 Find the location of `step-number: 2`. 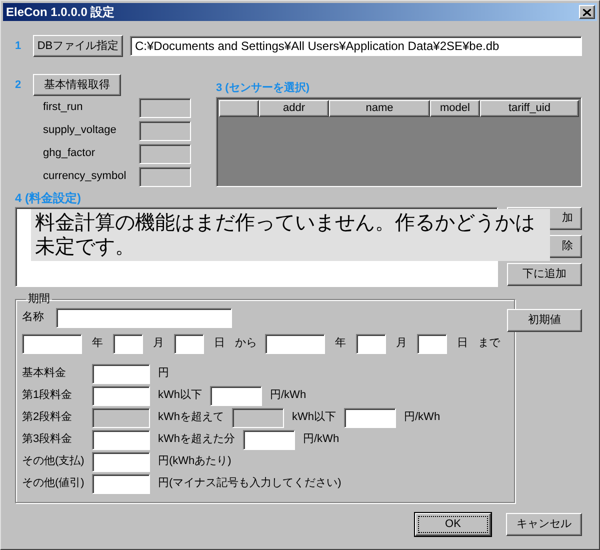

step-number: 2 is located at coordinates (18, 85).